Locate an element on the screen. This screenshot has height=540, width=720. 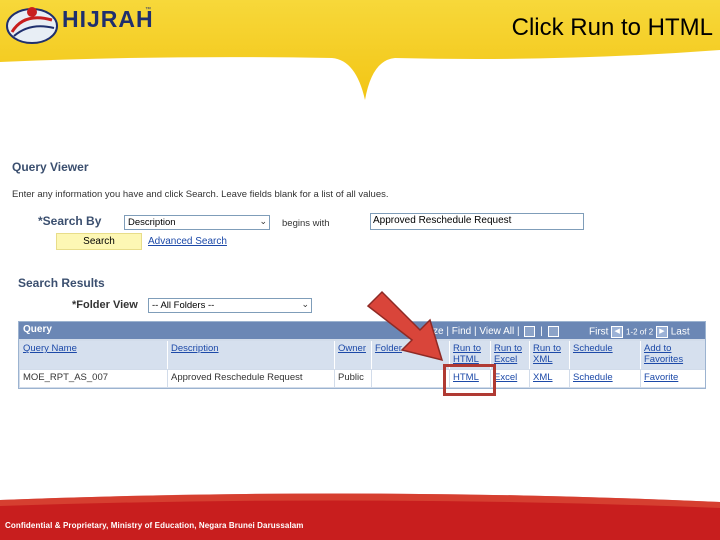
col-header-schedule: Schedule is located at coordinates (605, 355).